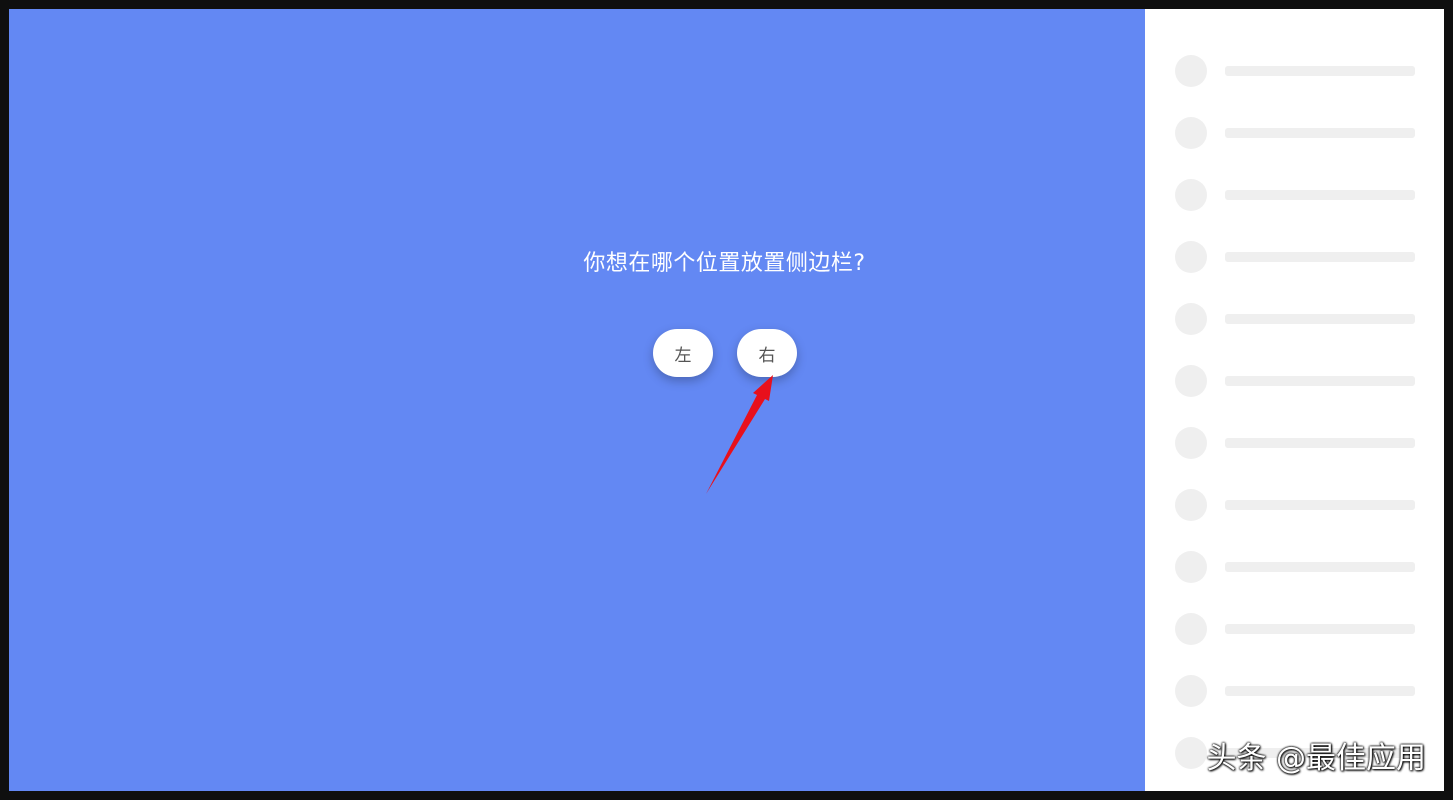 Image resolution: width=1453 pixels, height=800 pixels. What do you see at coordinates (1316, 758) in the screenshot?
I see `watermark: 头条 @最佳应用` at bounding box center [1316, 758].